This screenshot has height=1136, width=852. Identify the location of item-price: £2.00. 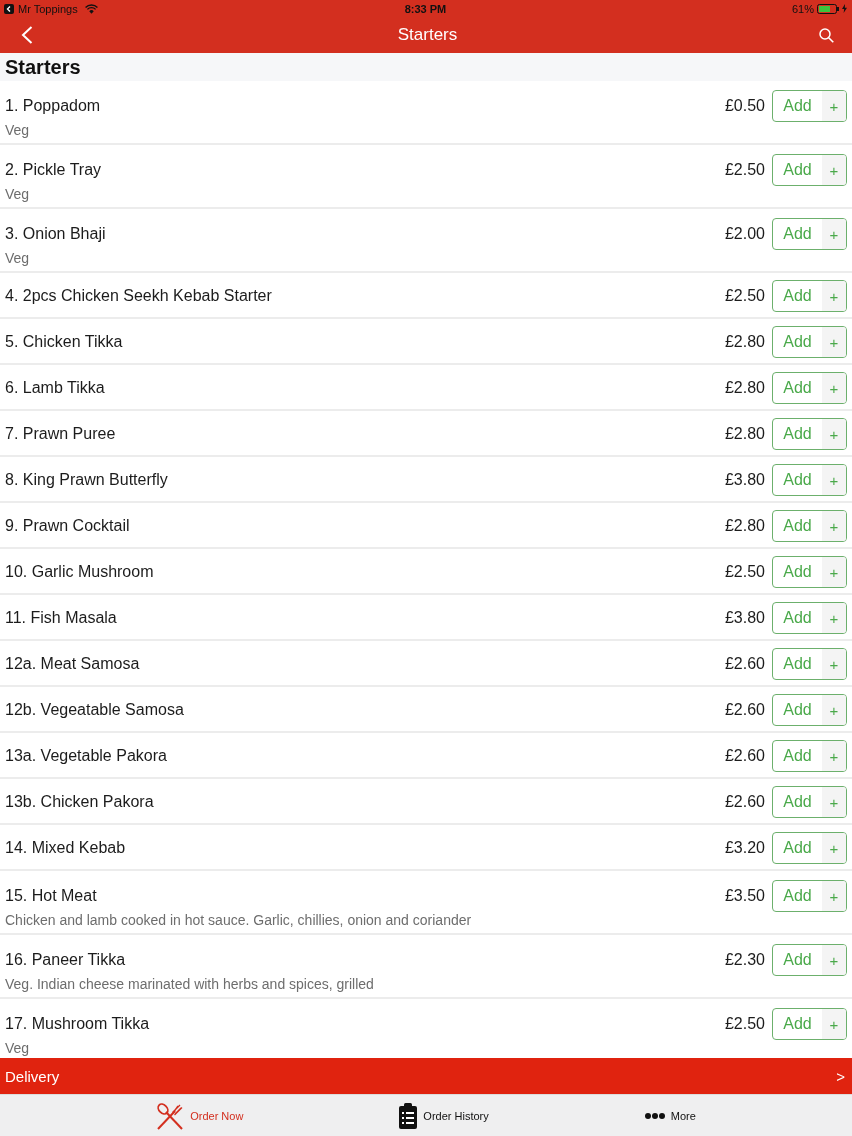
(744, 234).